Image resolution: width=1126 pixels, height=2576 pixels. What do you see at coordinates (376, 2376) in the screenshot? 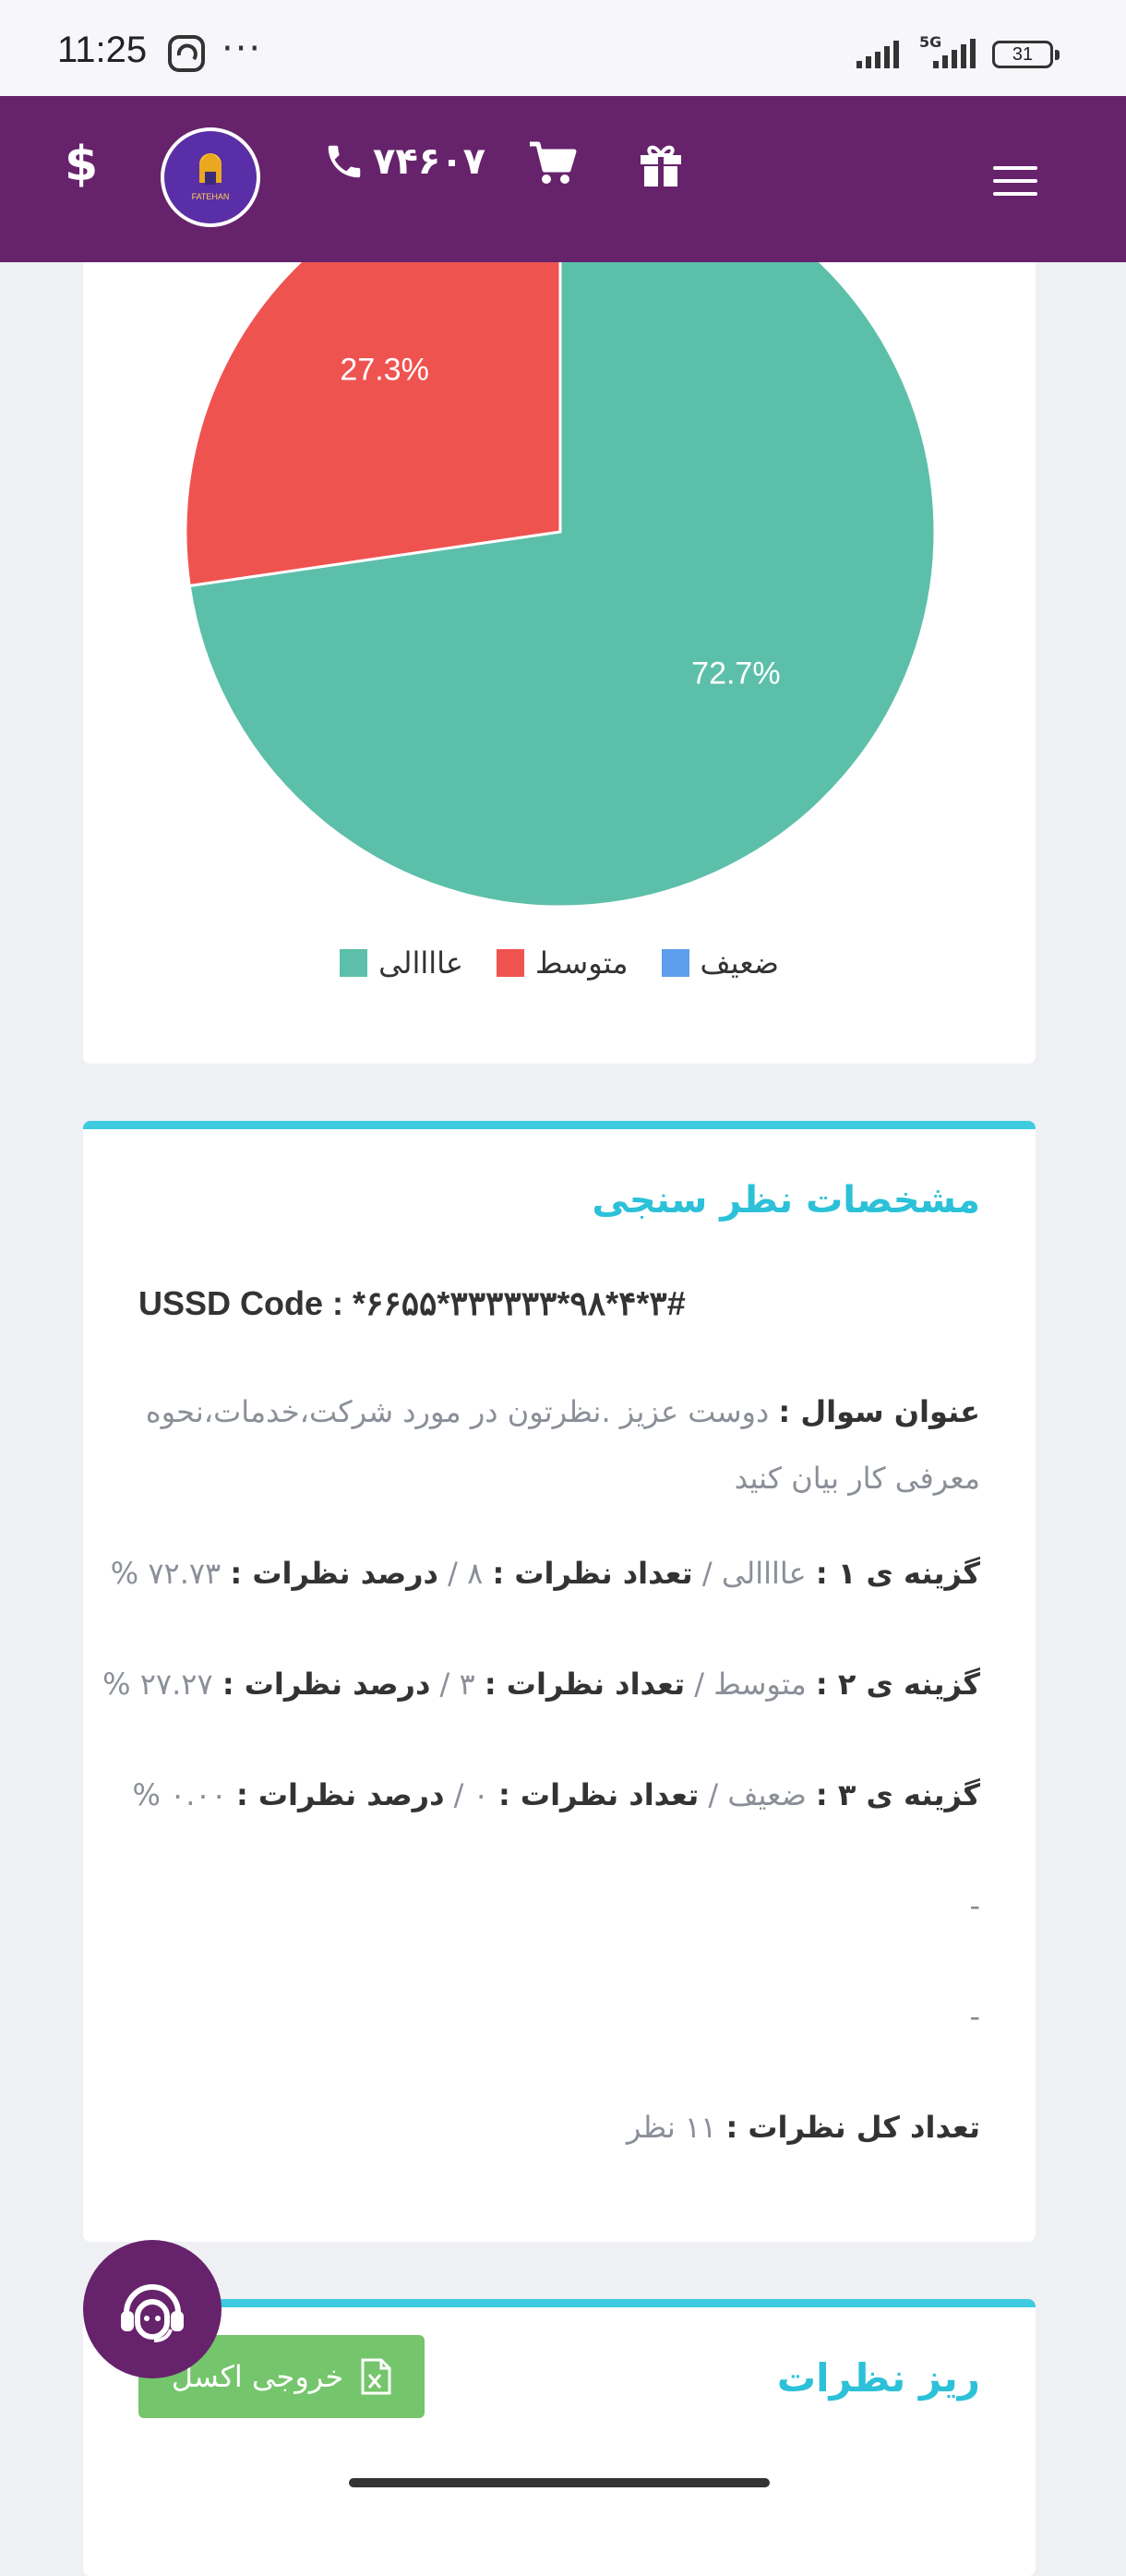
I see `excel-file-icon` at bounding box center [376, 2376].